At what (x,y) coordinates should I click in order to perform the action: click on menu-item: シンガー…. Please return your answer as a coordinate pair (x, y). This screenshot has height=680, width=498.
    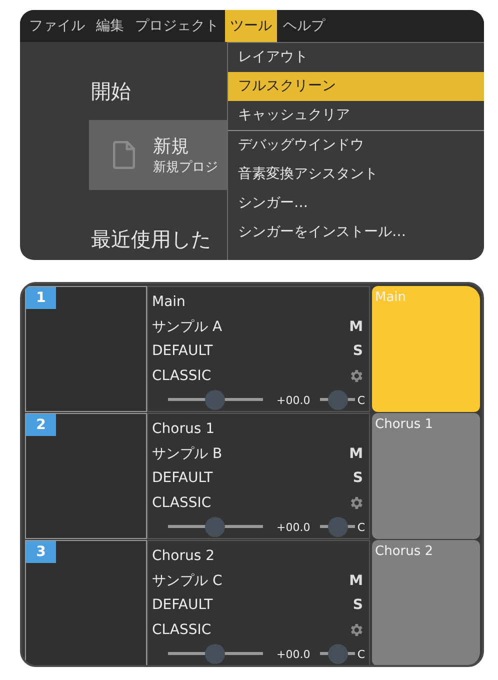
    Looking at the image, I should click on (356, 203).